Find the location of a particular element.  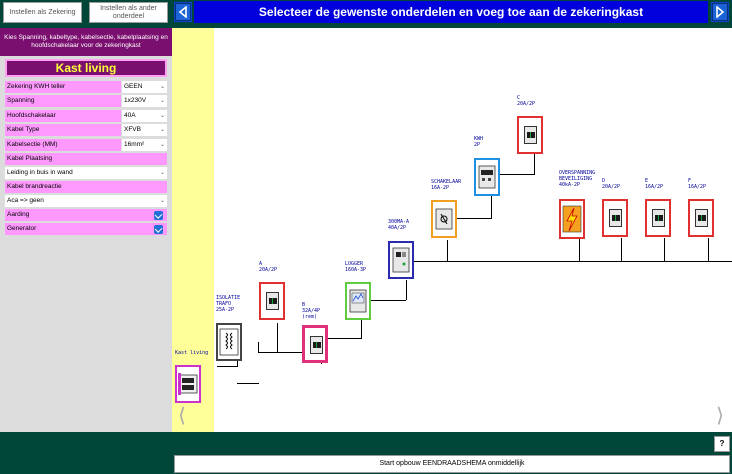

component-label: KWH 2P is located at coordinates (479, 142).